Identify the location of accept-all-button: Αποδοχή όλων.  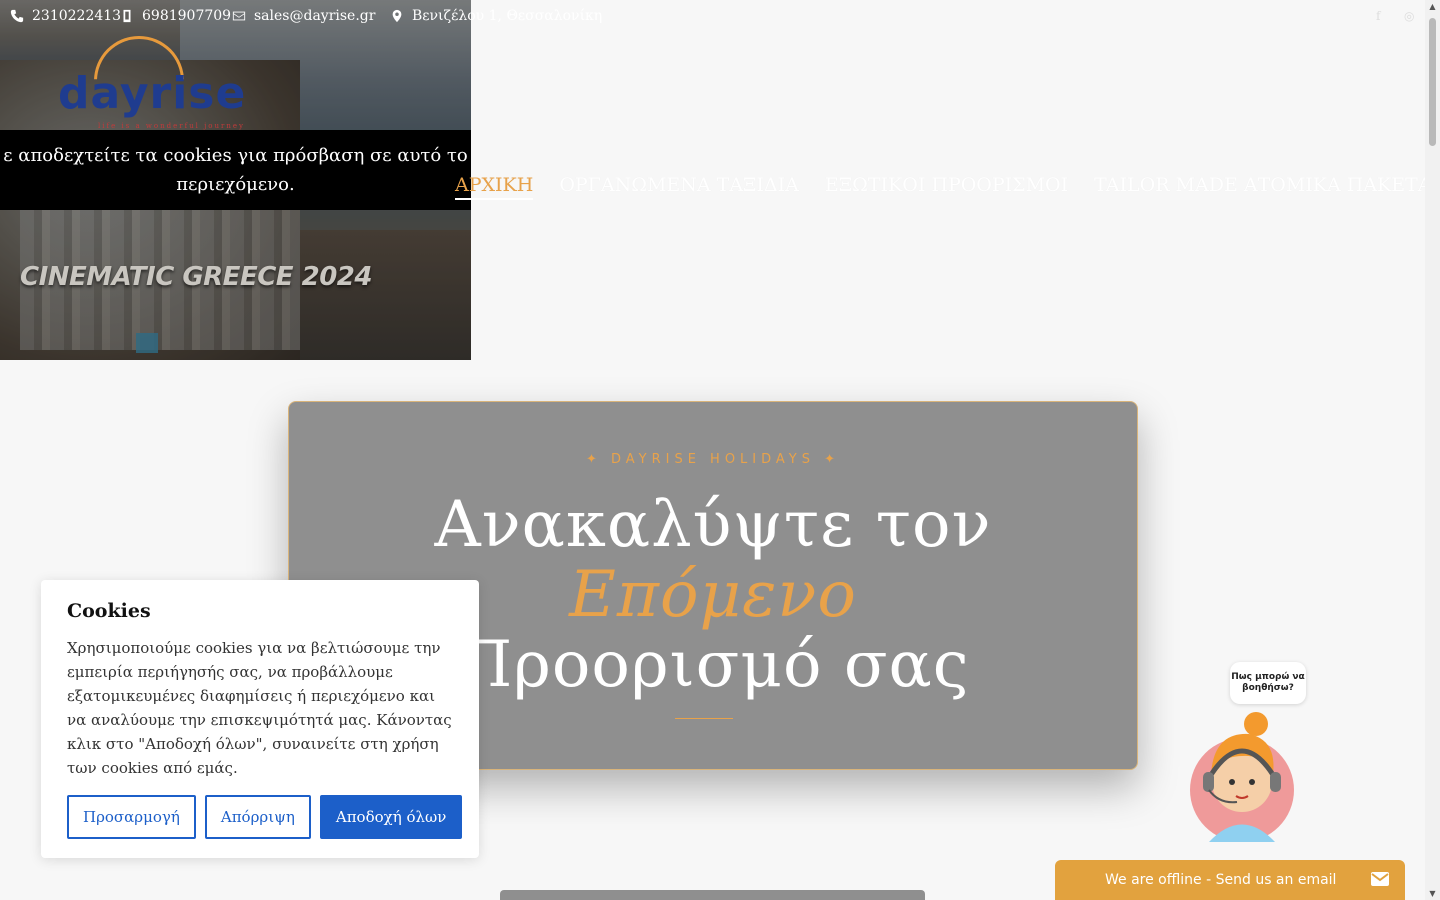
(391, 817).